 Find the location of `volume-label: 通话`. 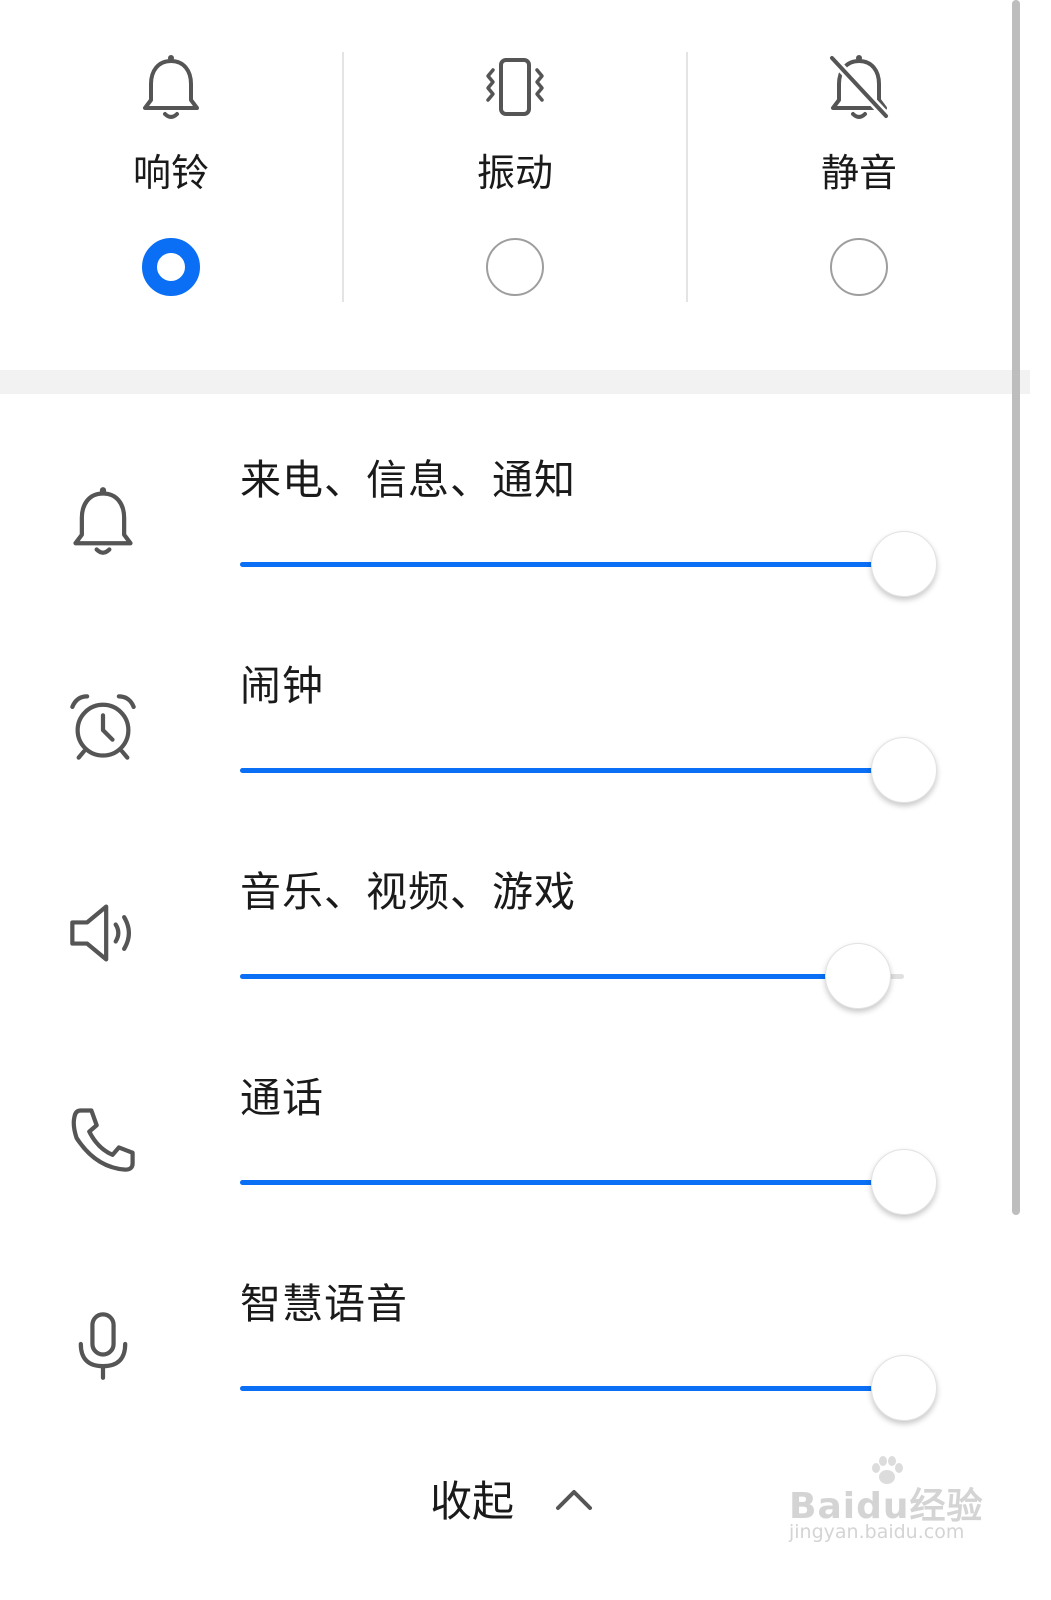

volume-label: 通话 is located at coordinates (282, 1098).